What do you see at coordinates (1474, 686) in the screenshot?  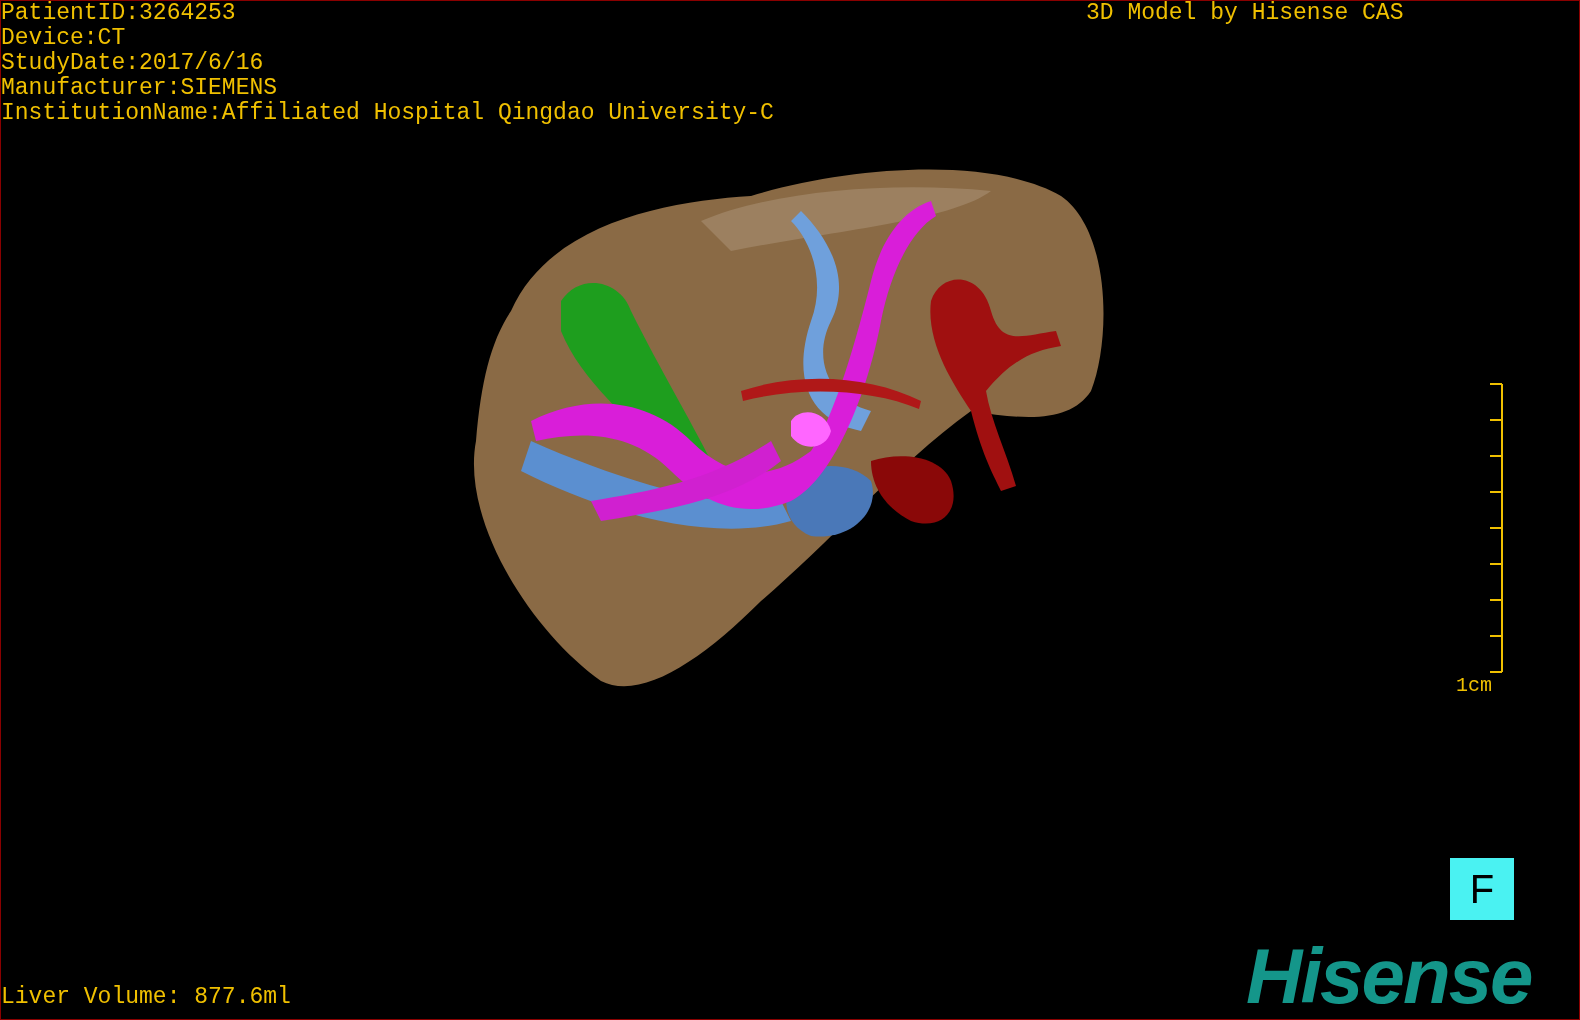 I see `scale-label: 1cm` at bounding box center [1474, 686].